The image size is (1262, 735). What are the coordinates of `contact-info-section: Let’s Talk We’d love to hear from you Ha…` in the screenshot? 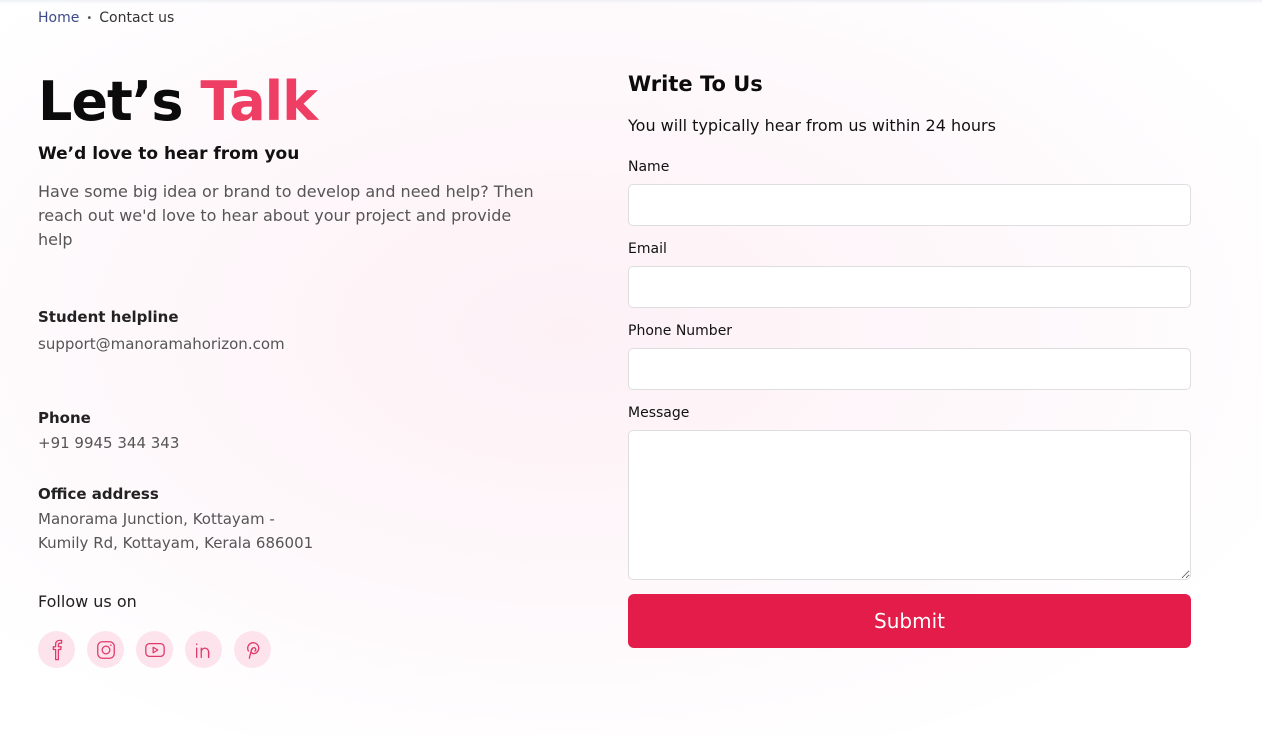 It's located at (298, 161).